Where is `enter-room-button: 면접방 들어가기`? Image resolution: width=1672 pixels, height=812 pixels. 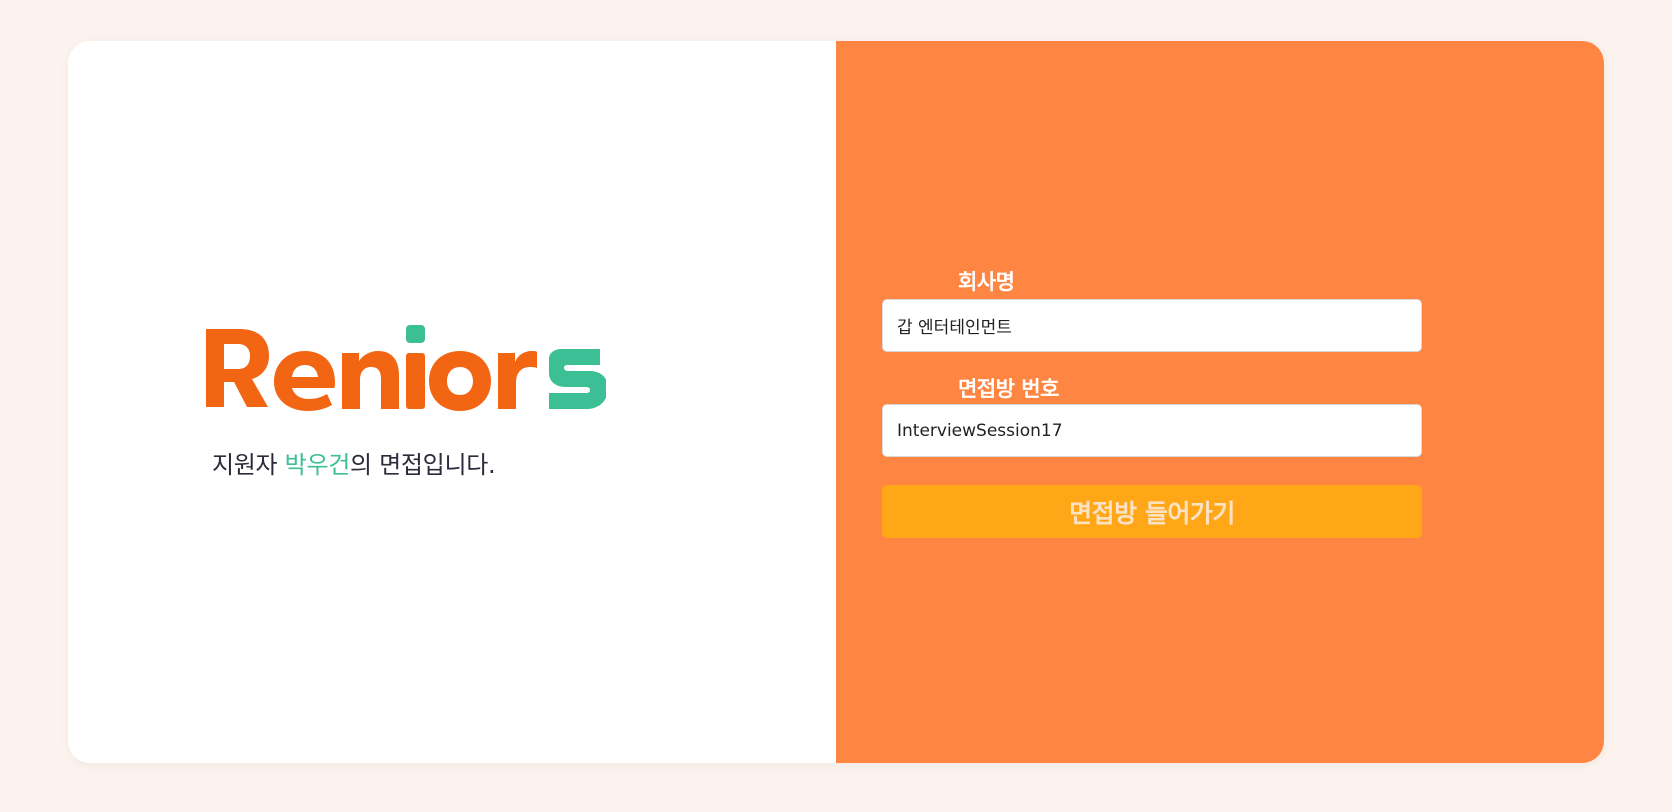
enter-room-button: 면접방 들어가기 is located at coordinates (1152, 511).